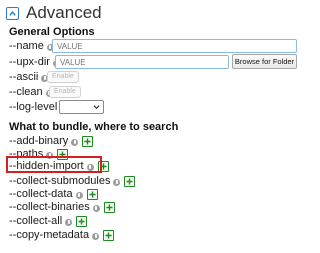  I want to click on collect-data-plus-button, so click(92, 194).